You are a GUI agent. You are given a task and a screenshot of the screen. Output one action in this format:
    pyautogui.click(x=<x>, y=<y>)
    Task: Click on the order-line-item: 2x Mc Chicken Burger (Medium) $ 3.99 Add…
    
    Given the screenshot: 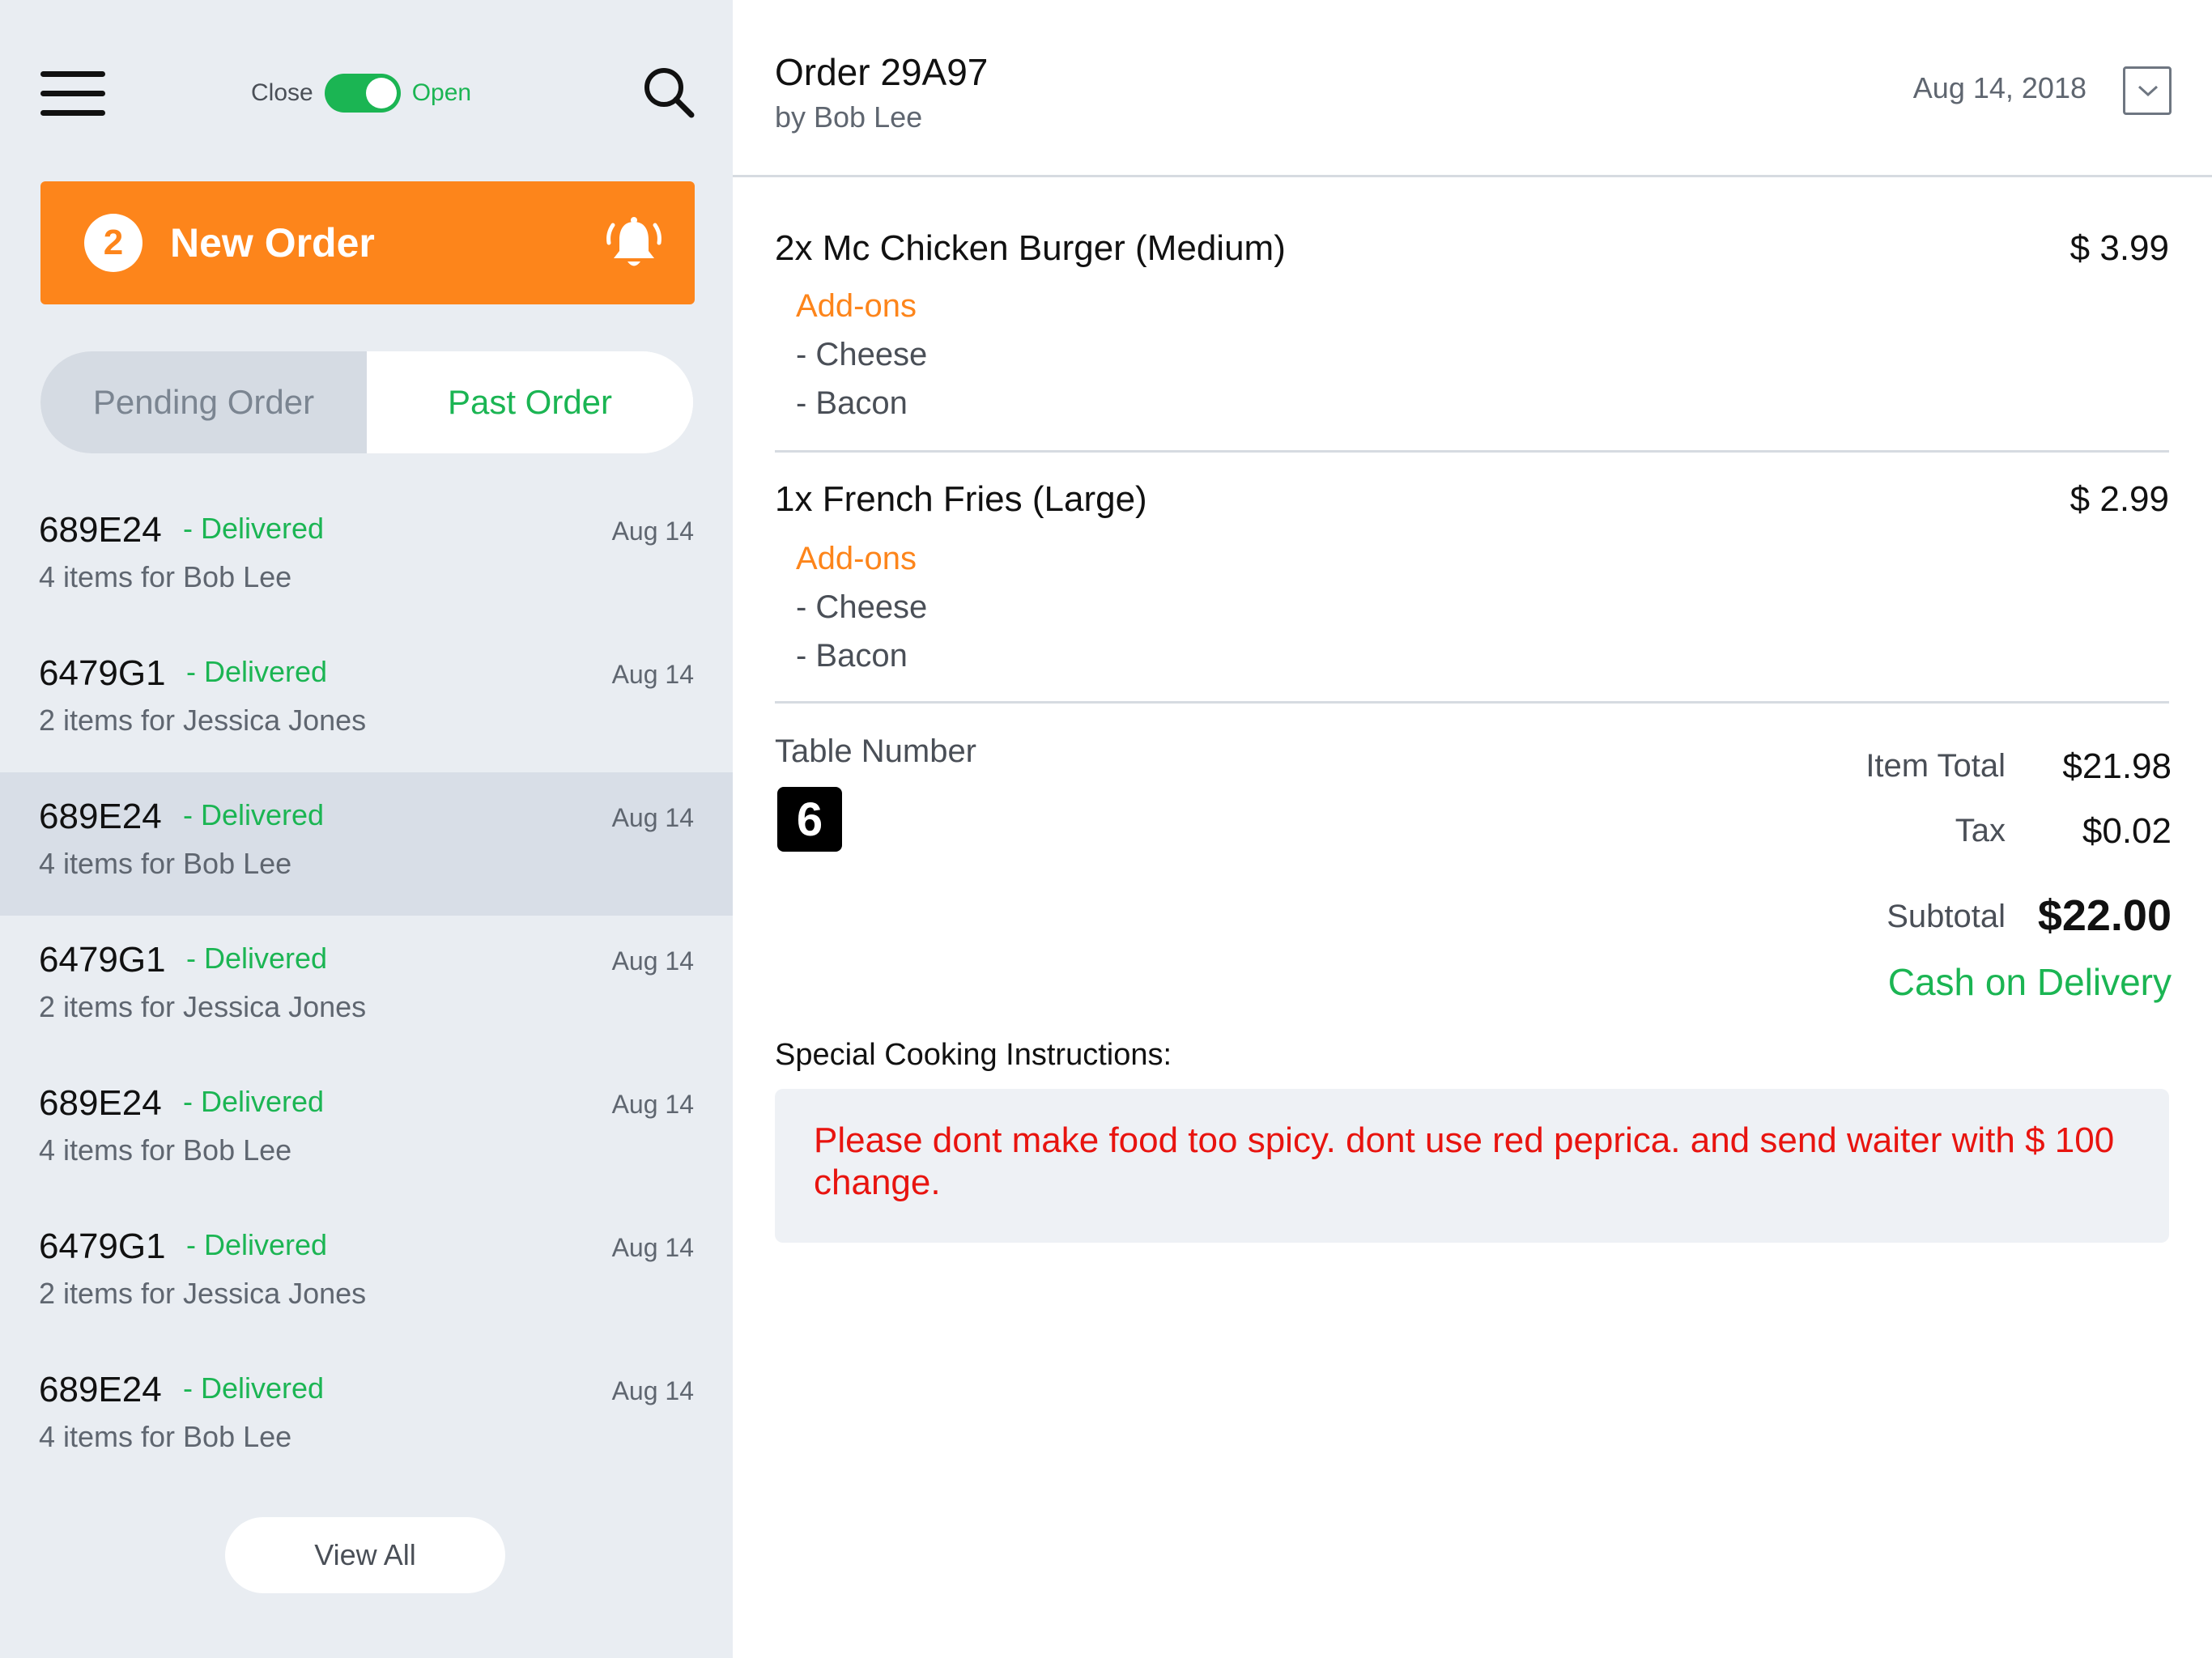 What is the action you would take?
    pyautogui.click(x=1472, y=329)
    